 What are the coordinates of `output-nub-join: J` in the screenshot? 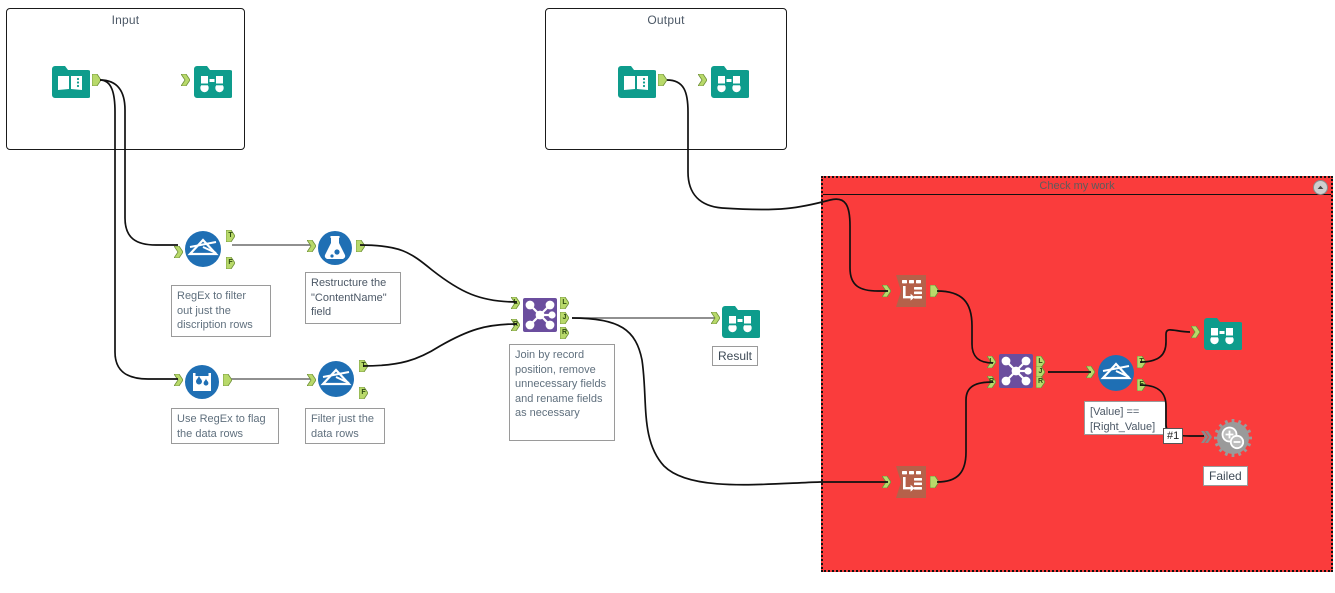 It's located at (564, 318).